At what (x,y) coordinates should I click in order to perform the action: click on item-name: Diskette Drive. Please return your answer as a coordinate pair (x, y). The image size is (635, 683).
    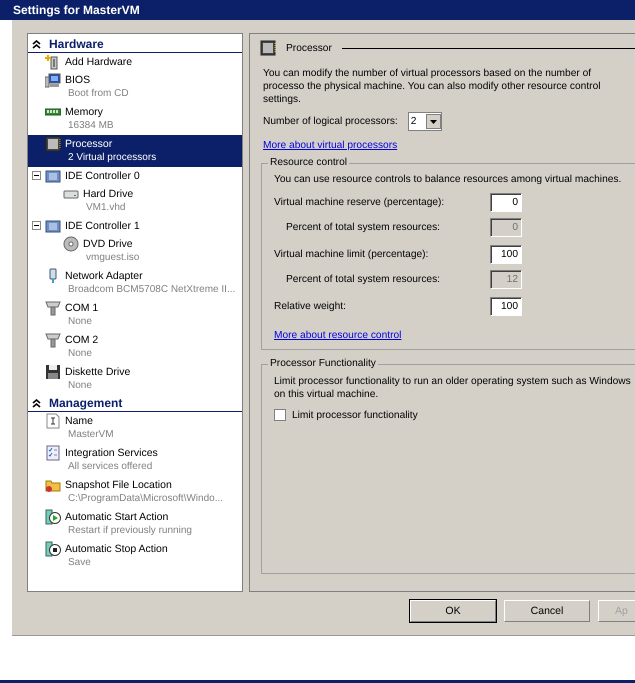
    Looking at the image, I should click on (97, 372).